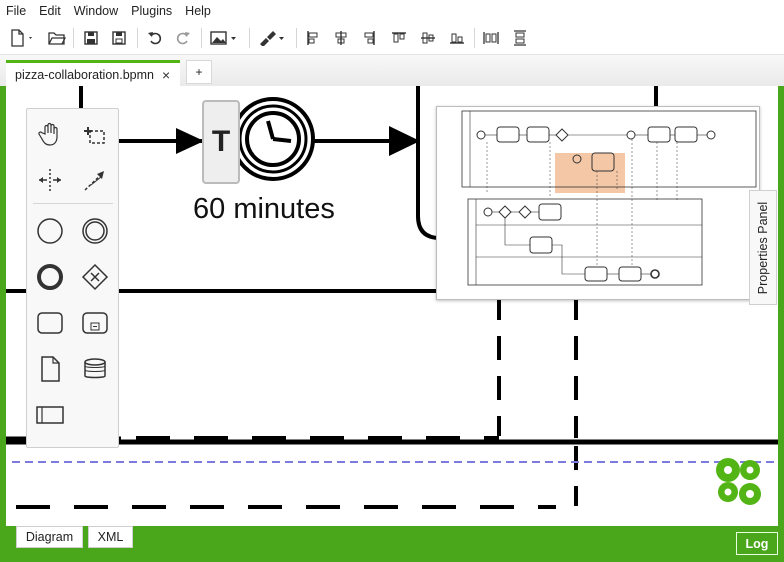 This screenshot has width=784, height=562. What do you see at coordinates (399, 38) in the screenshot?
I see `align-top-icon` at bounding box center [399, 38].